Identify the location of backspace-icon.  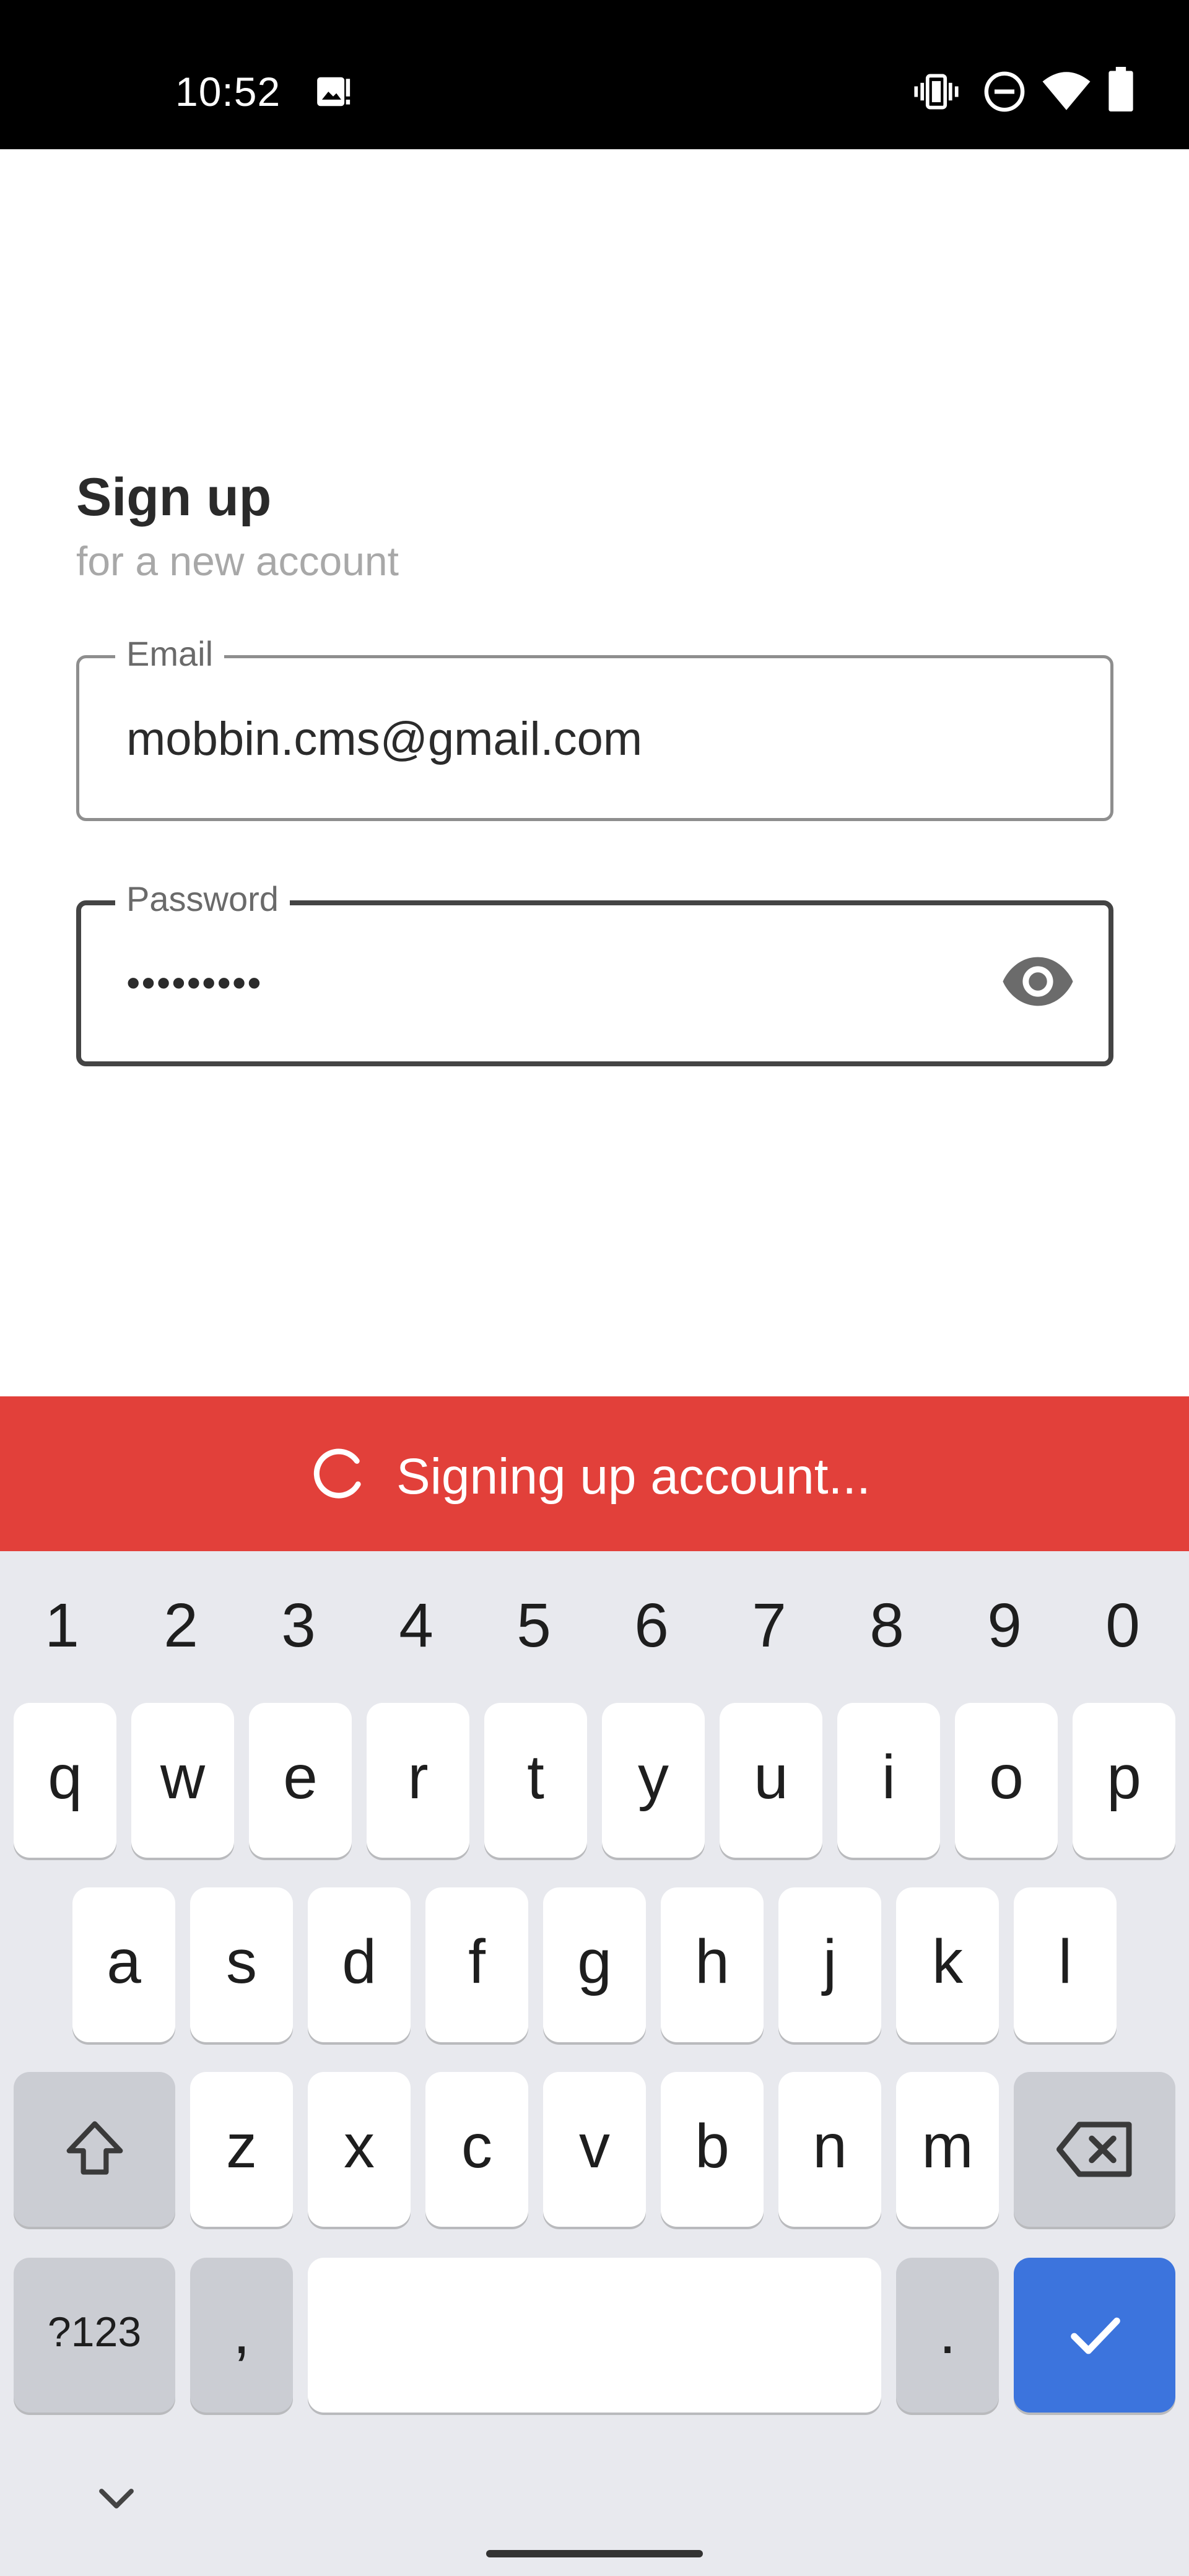
(1093, 2149).